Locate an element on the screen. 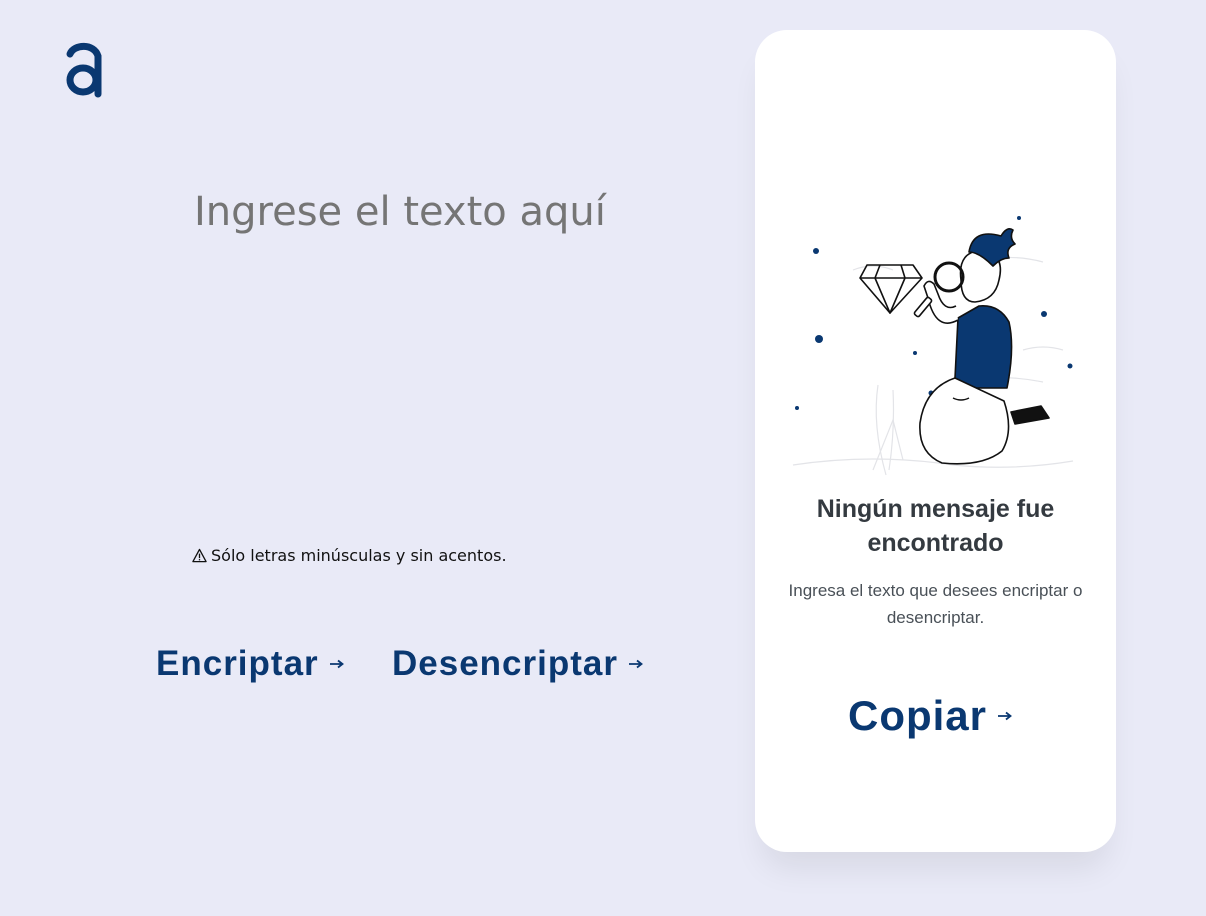 This screenshot has height=916, width=1206. encrypt-label: Encriptar is located at coordinates (237, 663).